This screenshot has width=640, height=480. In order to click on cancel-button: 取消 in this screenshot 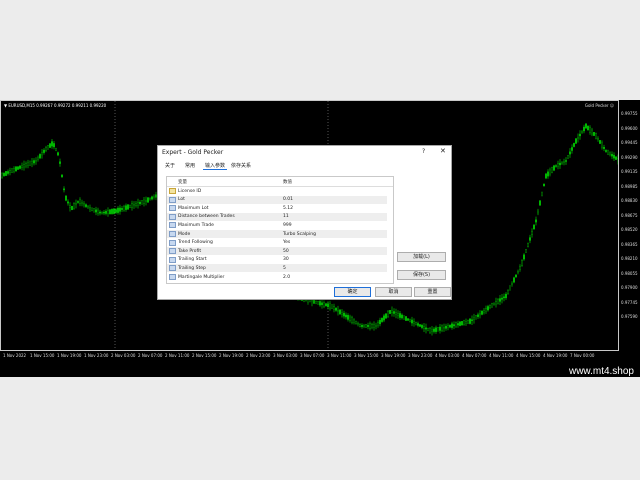, I will do `click(393, 292)`.